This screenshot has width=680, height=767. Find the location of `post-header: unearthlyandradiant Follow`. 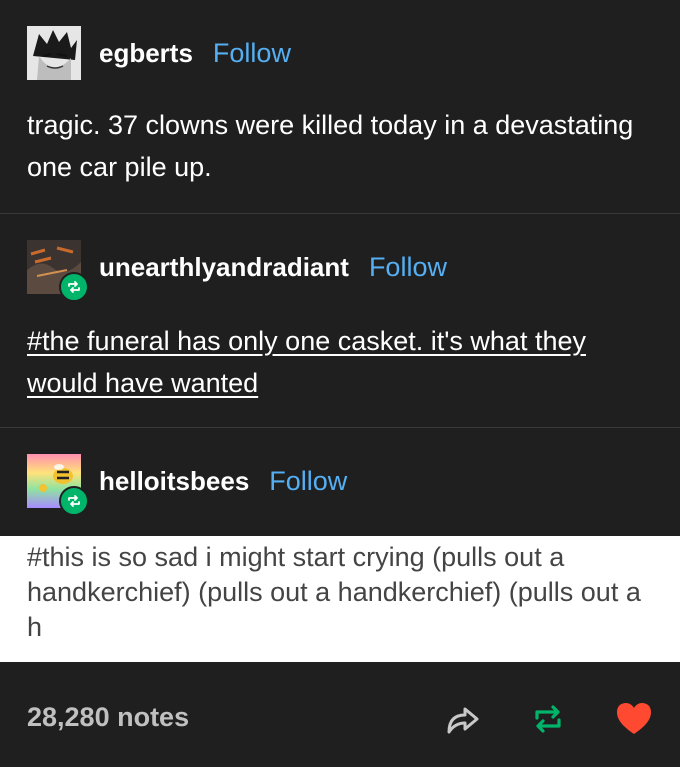

post-header: unearthlyandradiant Follow is located at coordinates (237, 271).